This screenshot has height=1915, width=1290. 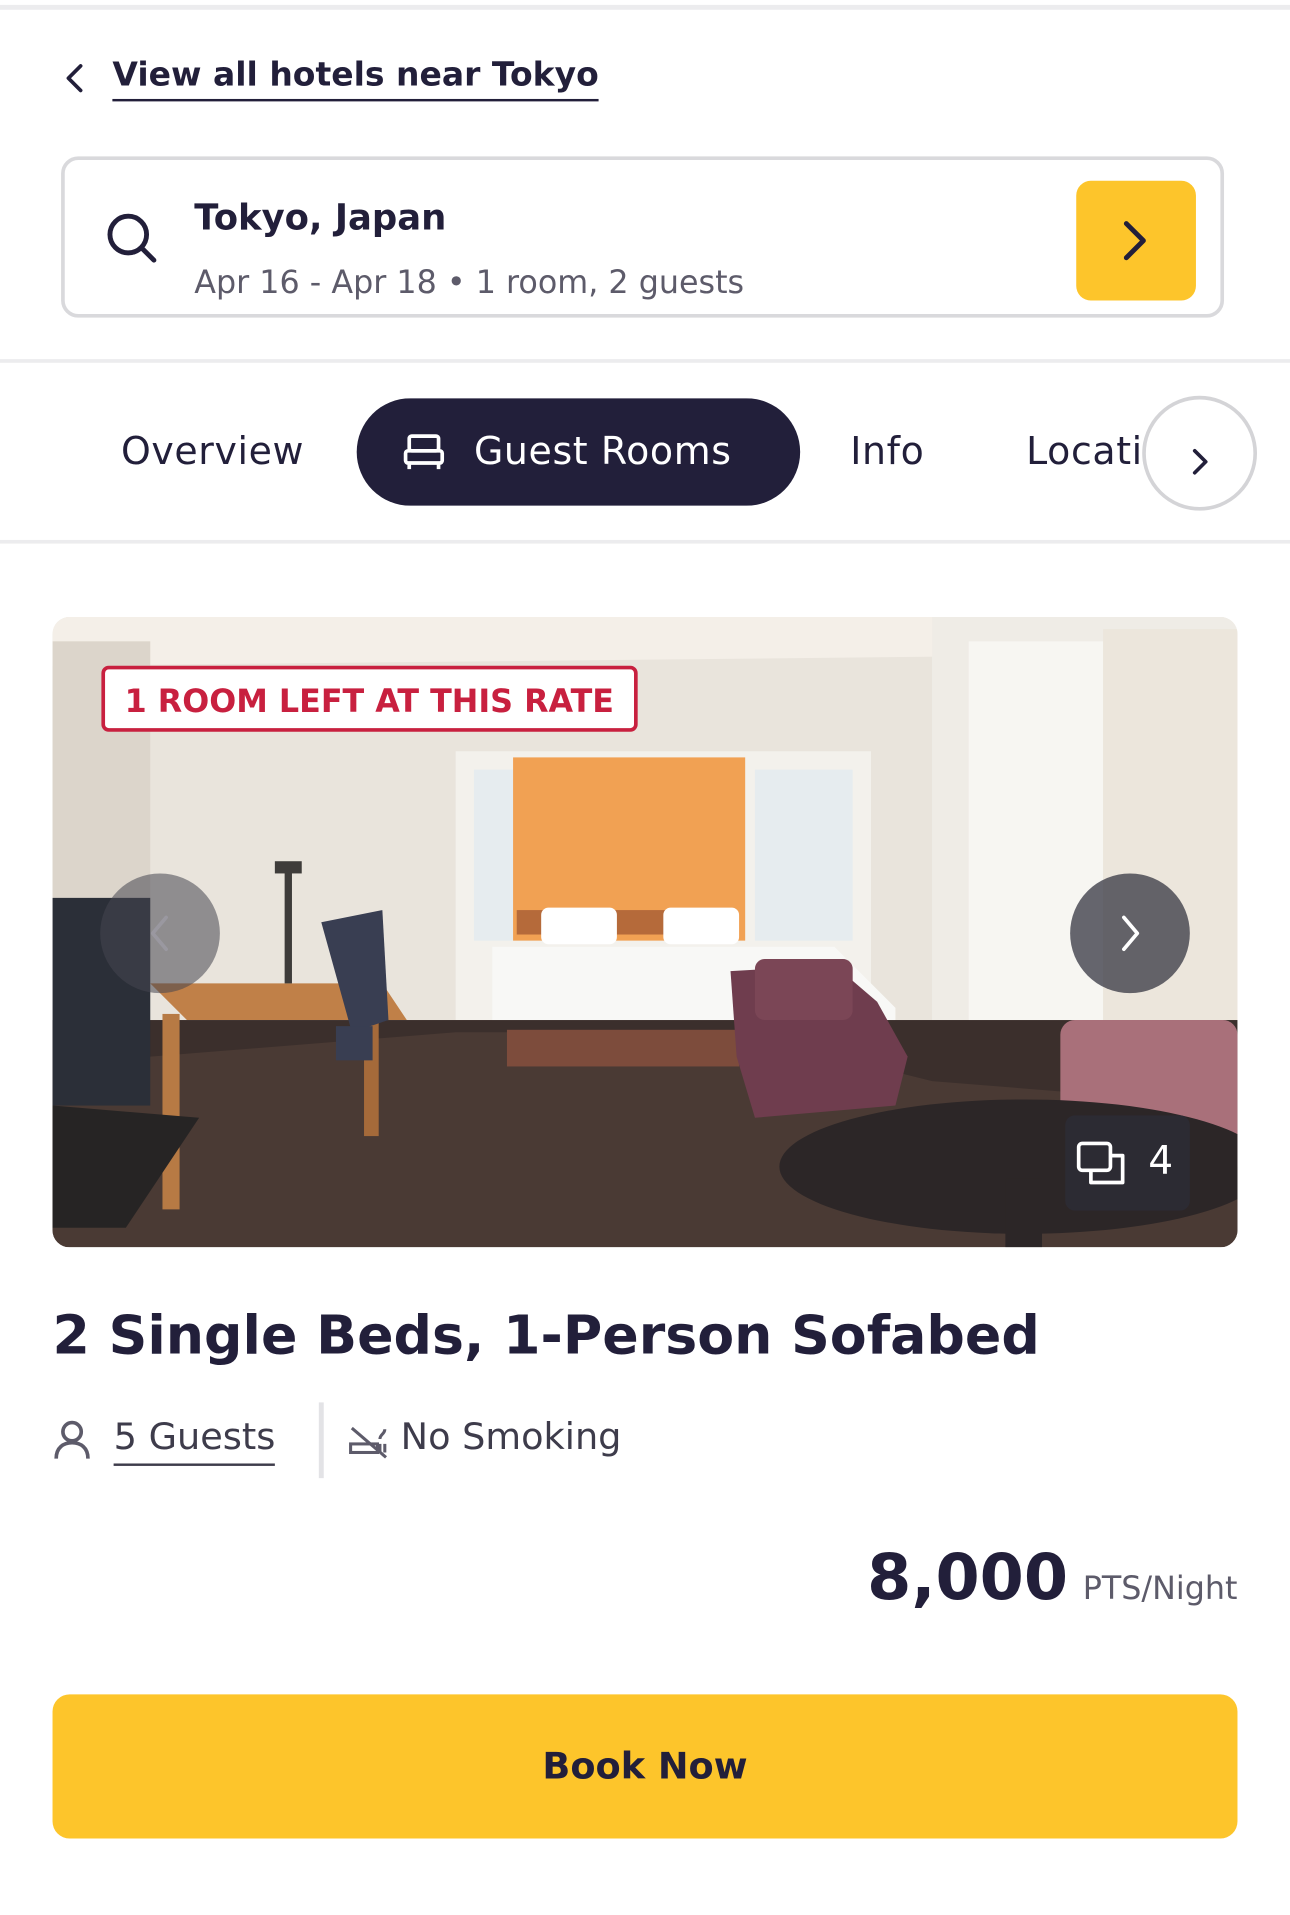 What do you see at coordinates (72, 1439) in the screenshot?
I see `person-icon` at bounding box center [72, 1439].